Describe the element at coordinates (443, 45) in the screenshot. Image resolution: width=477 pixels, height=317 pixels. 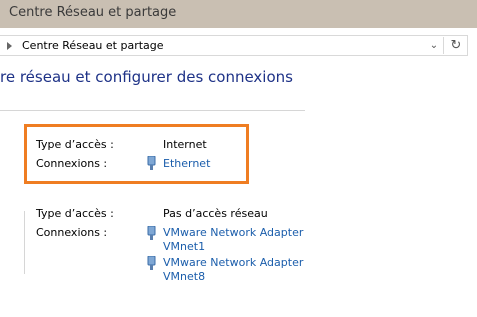
I see `address-separator` at that location.